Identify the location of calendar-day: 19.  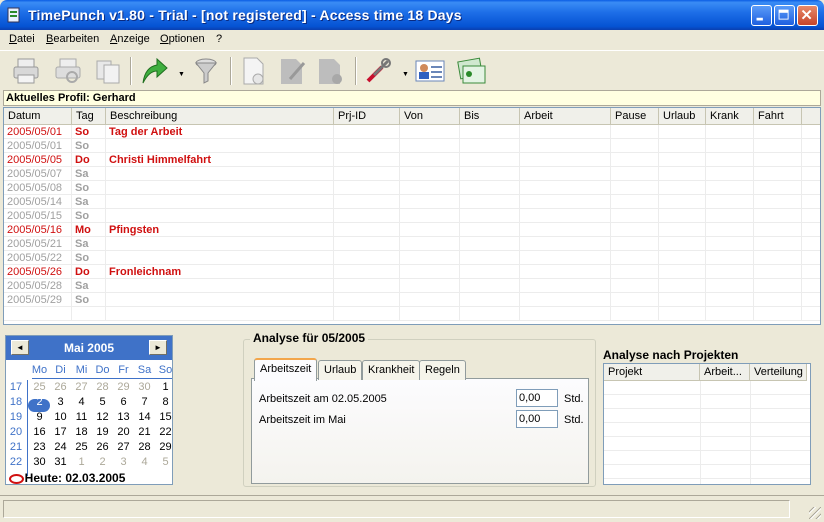
(102, 432).